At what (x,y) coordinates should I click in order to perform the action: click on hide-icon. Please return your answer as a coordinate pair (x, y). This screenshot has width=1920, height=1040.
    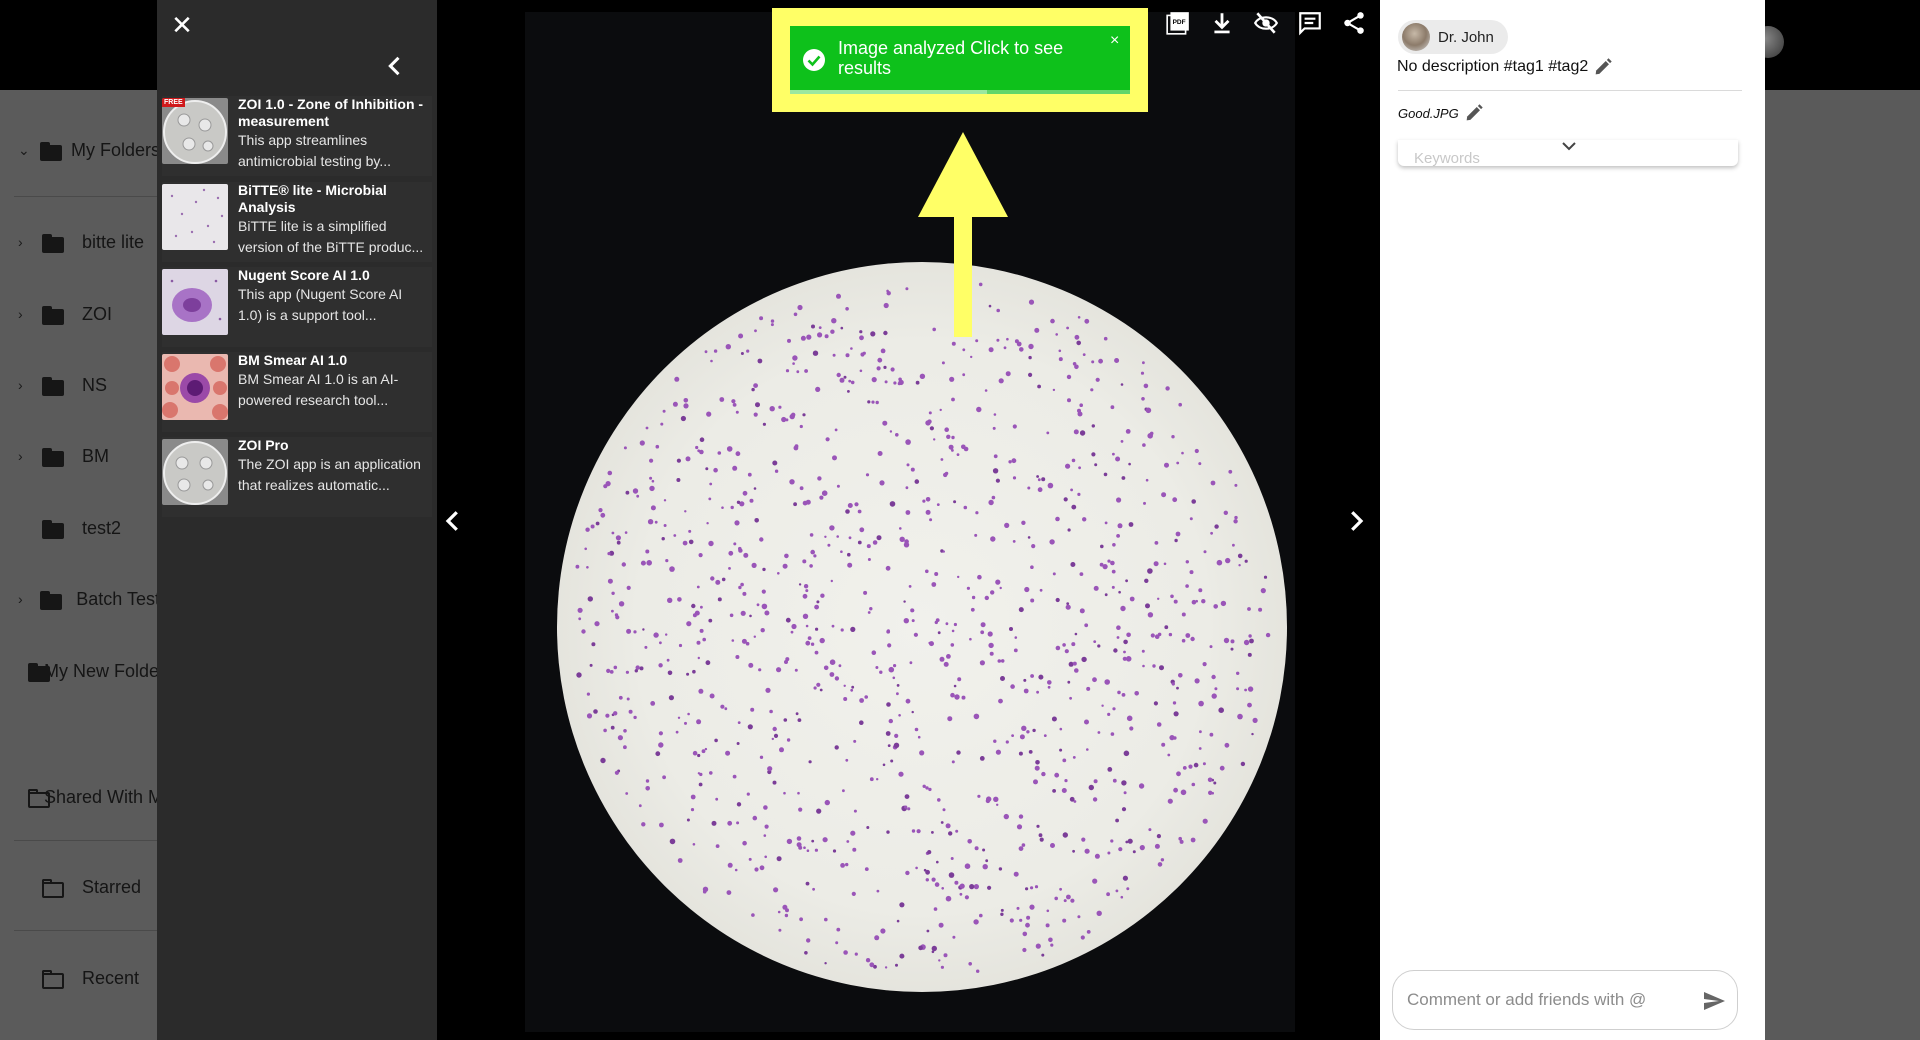
    Looking at the image, I should click on (1266, 23).